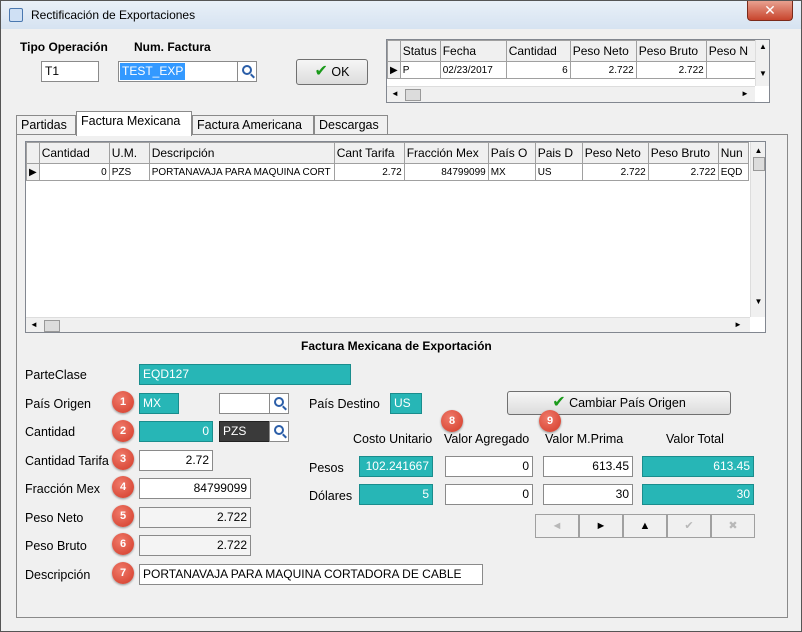 Image resolution: width=802 pixels, height=632 pixels. Describe the element at coordinates (123, 544) in the screenshot. I see `badge-6: 6` at that location.